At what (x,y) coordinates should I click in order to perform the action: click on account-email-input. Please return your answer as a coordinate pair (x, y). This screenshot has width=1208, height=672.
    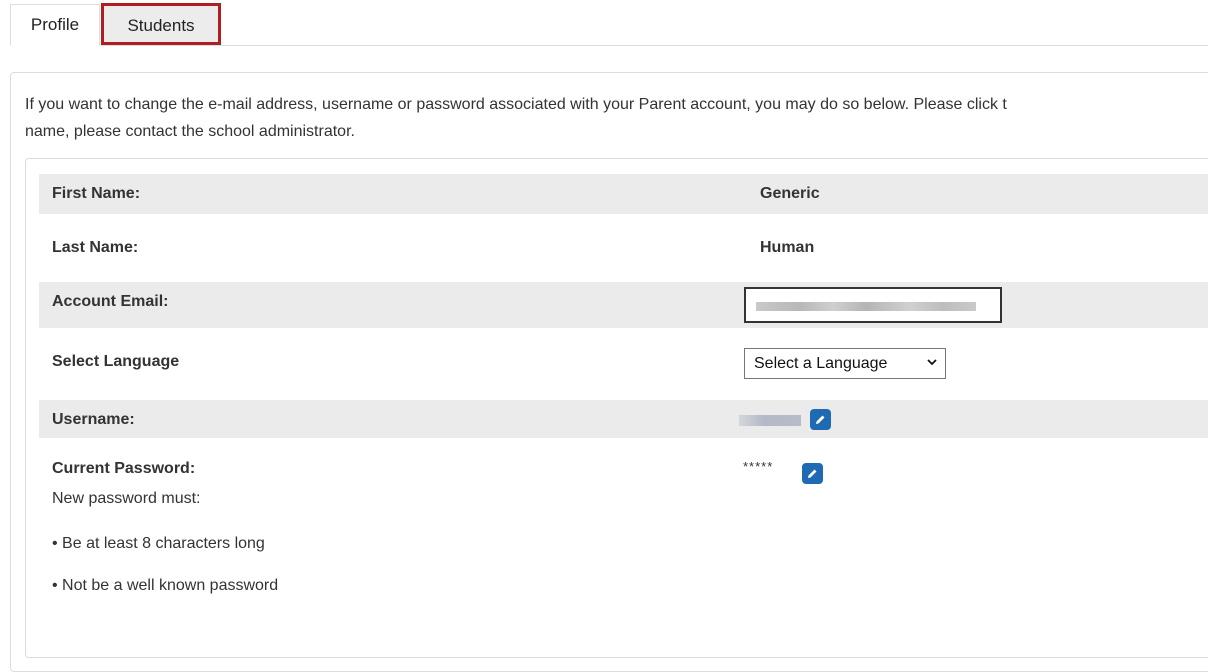
    Looking at the image, I should click on (873, 305).